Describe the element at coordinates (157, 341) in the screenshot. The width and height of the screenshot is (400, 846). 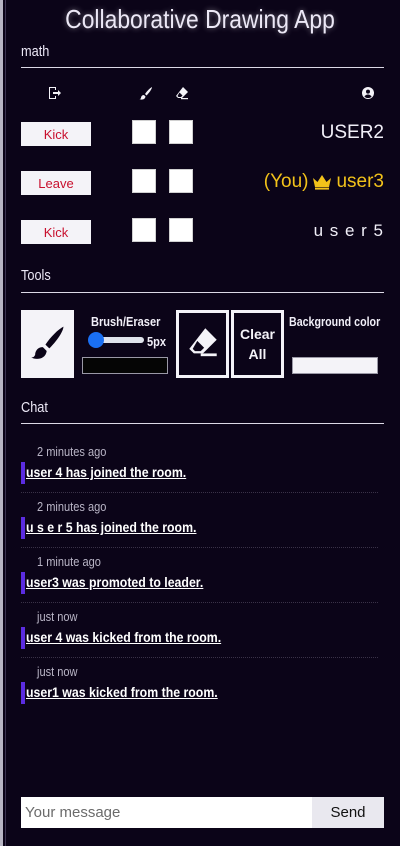
I see `brush-size-value: 5px` at that location.